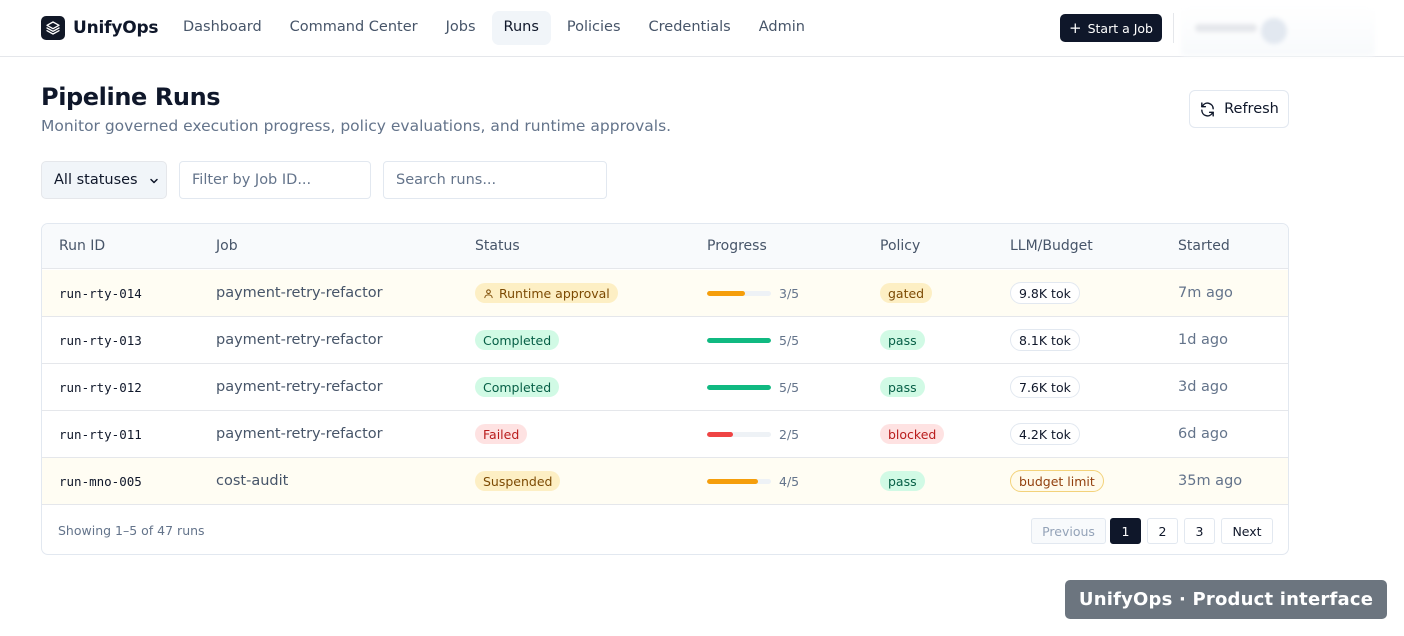 Image resolution: width=1404 pixels, height=636 pixels. I want to click on status-filter-select: All statuses, so click(104, 180).